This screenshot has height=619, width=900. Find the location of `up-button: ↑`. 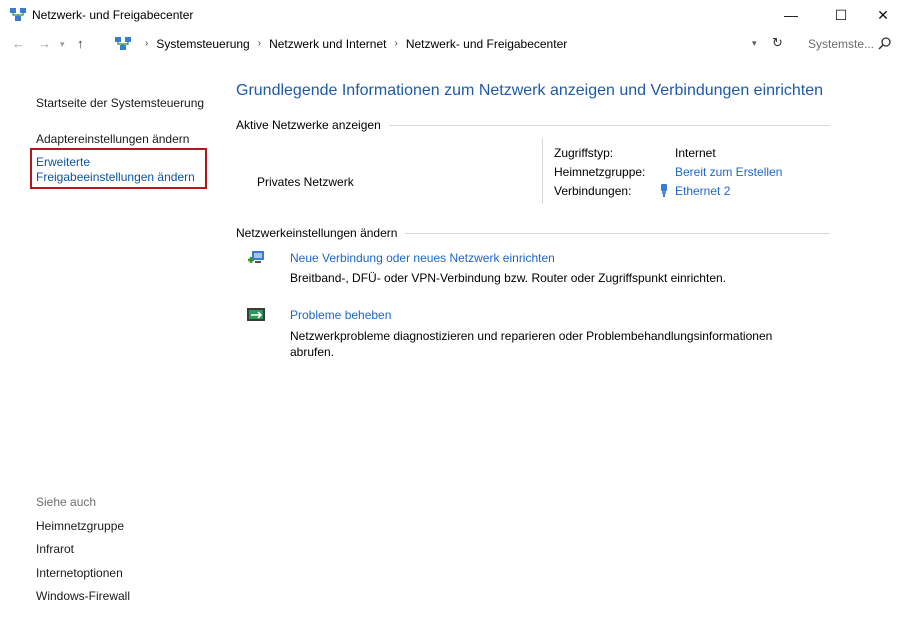

up-button: ↑ is located at coordinates (80, 44).